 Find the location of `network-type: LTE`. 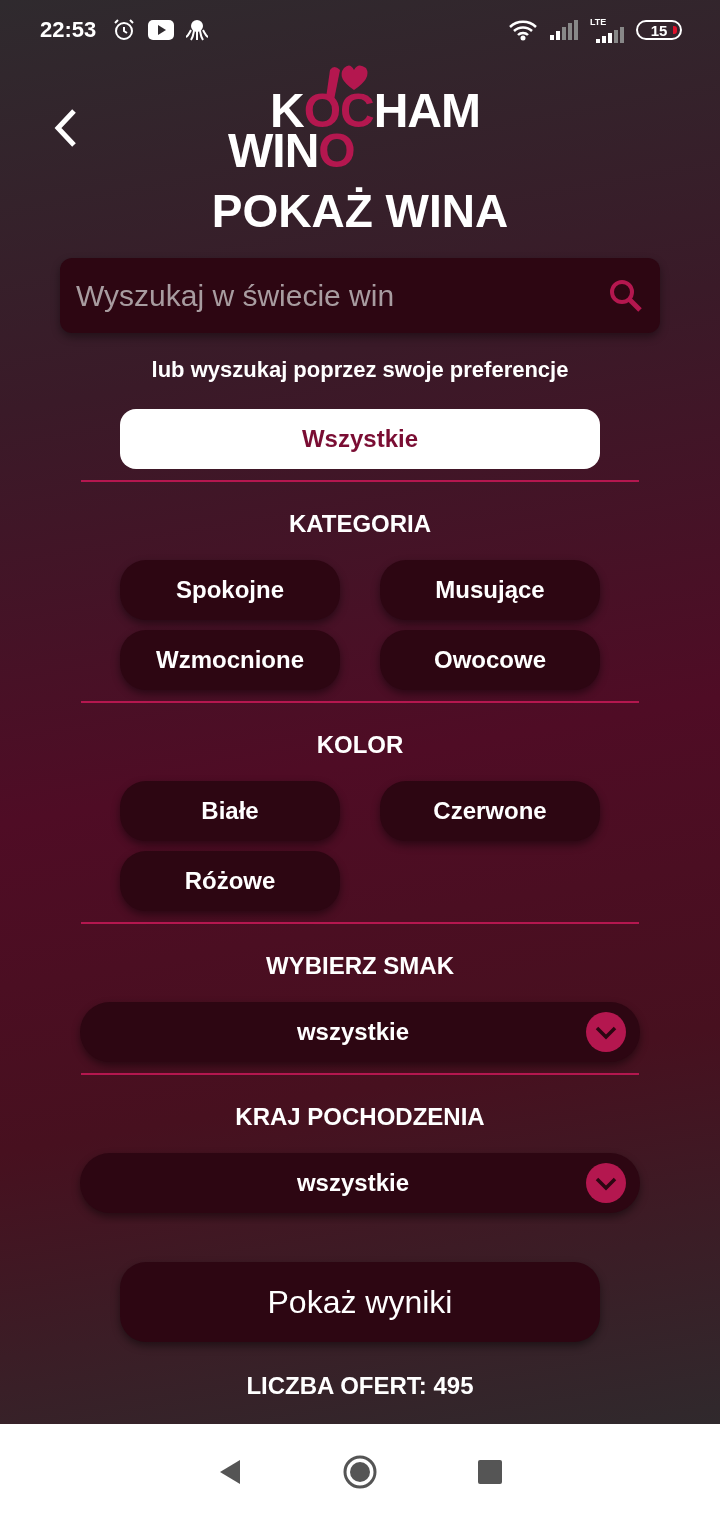

network-type: LTE is located at coordinates (598, 22).